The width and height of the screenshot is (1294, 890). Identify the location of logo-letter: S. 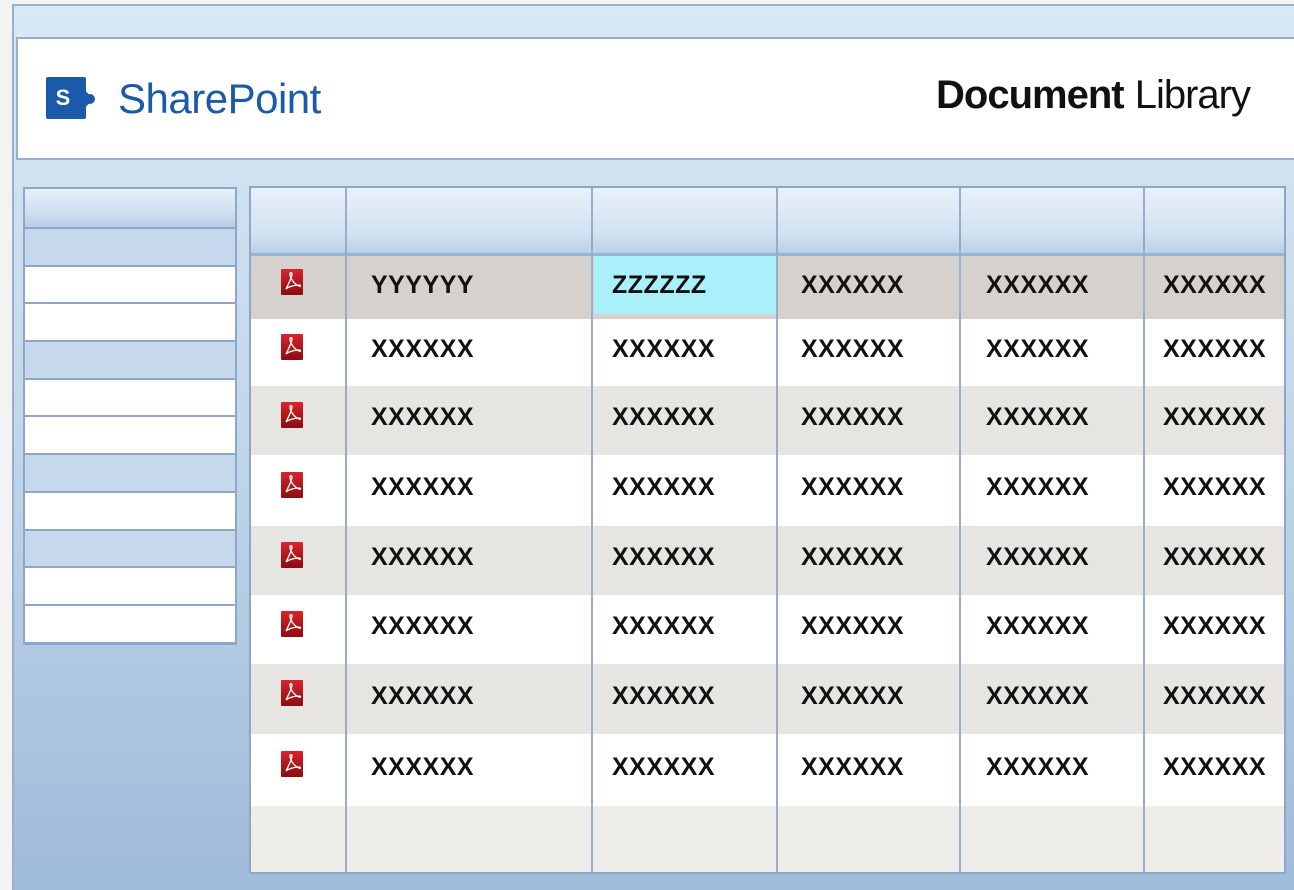
(66, 98).